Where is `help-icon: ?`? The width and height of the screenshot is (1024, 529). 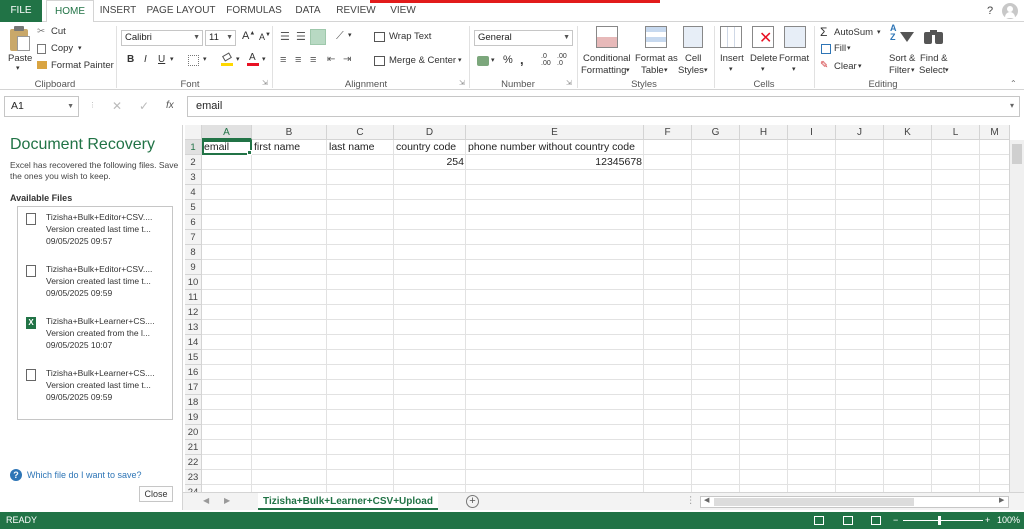 help-icon: ? is located at coordinates (990, 11).